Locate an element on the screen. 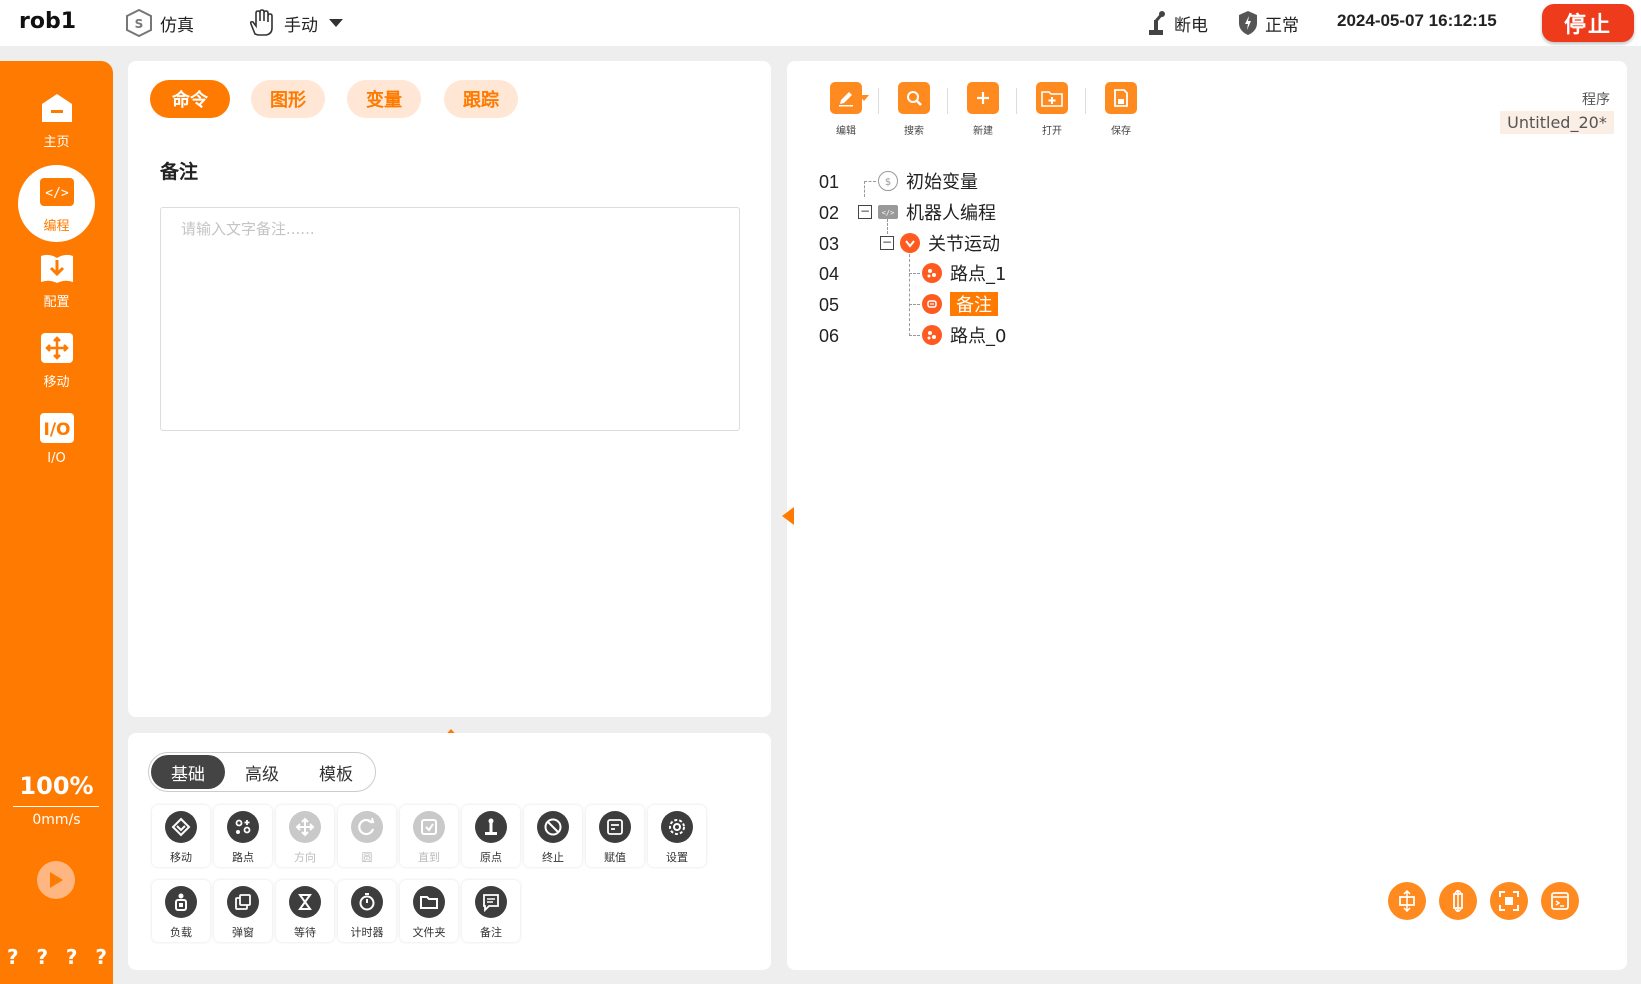 This screenshot has width=1641, height=984. cmd-origin: 原点 is located at coordinates (491, 836).